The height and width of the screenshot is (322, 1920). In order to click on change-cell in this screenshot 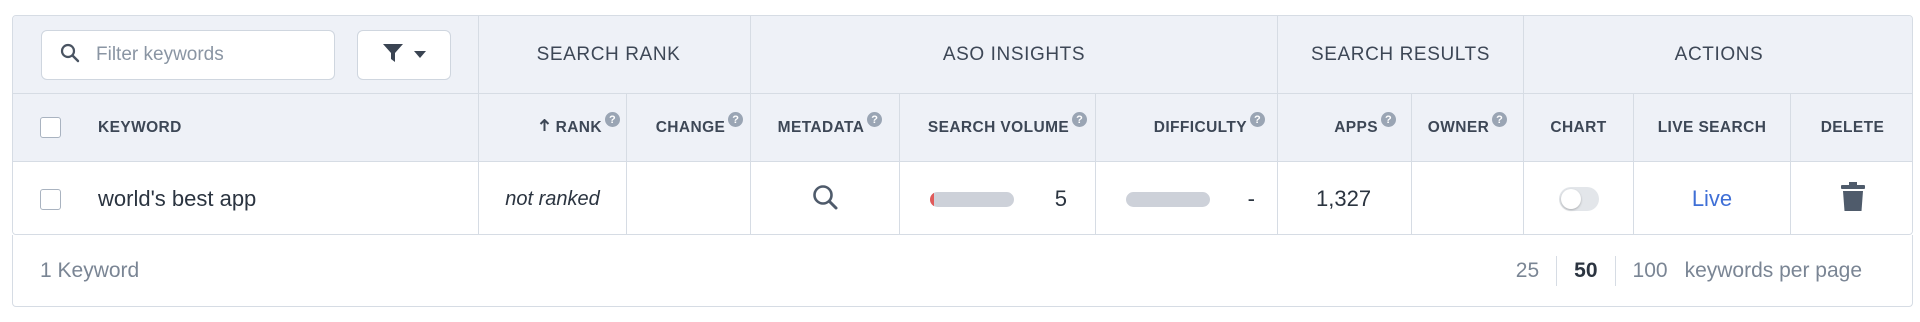, I will do `click(688, 198)`.